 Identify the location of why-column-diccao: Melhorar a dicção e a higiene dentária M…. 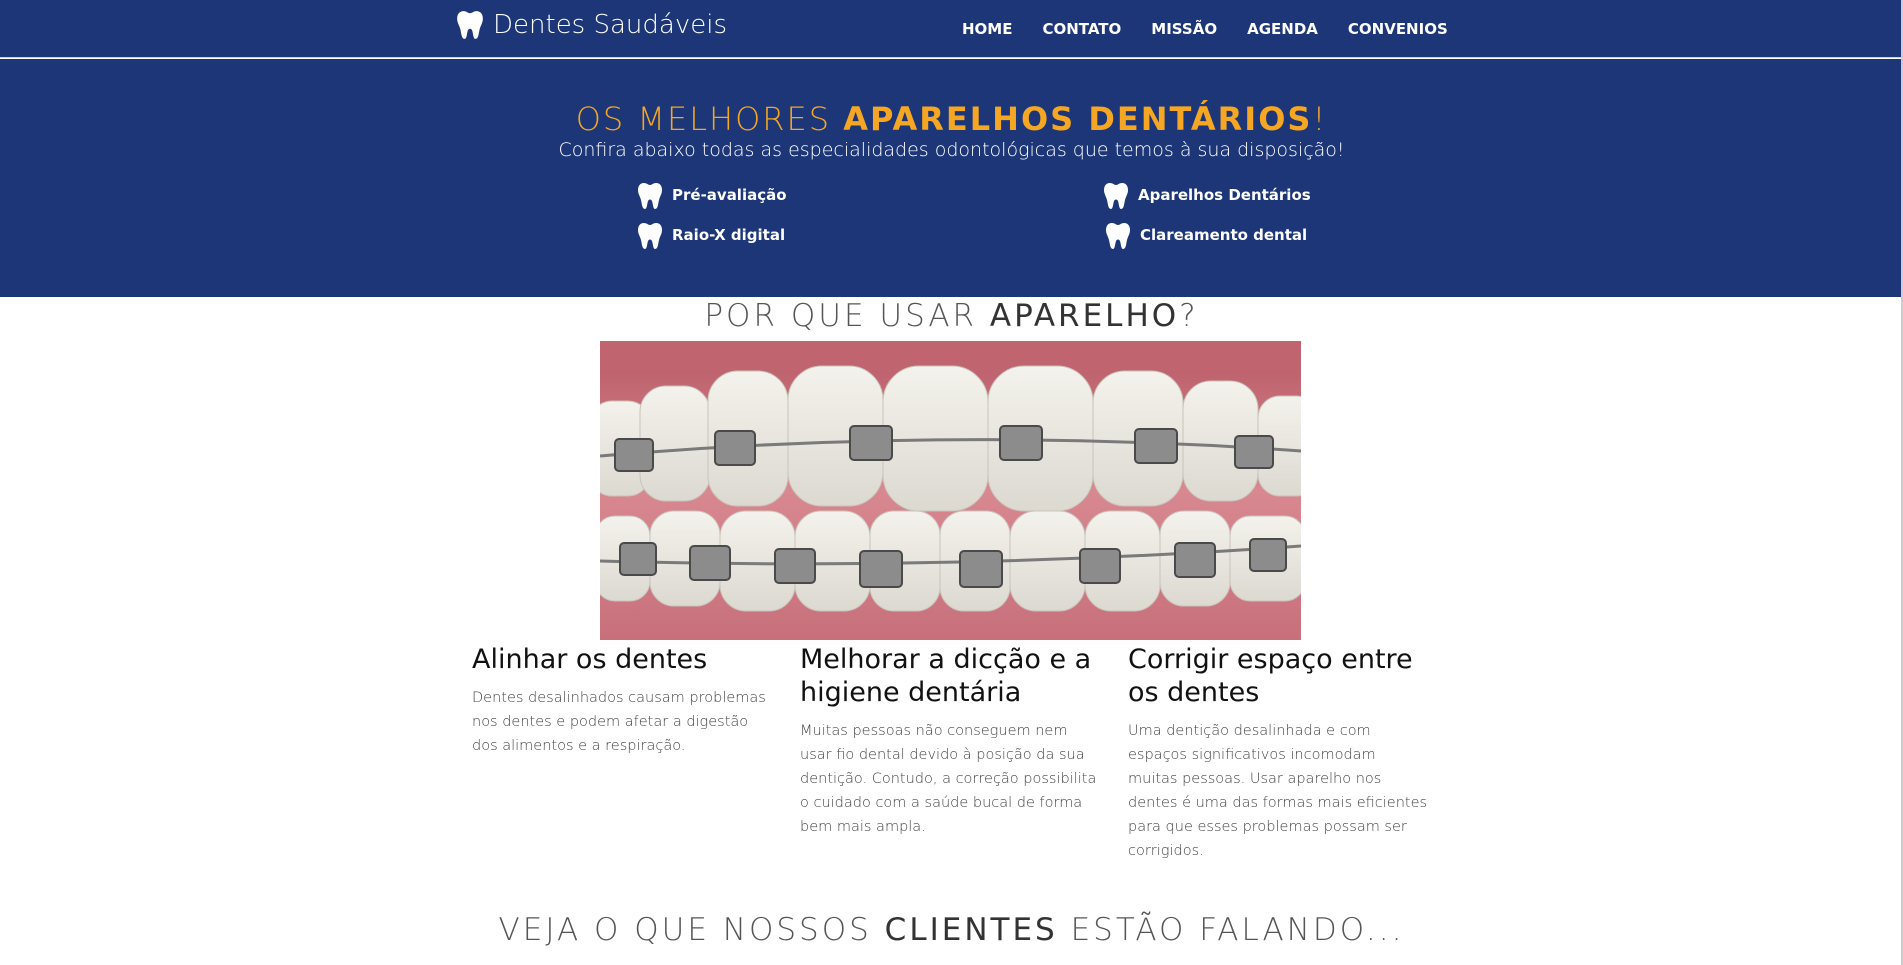
(950, 741).